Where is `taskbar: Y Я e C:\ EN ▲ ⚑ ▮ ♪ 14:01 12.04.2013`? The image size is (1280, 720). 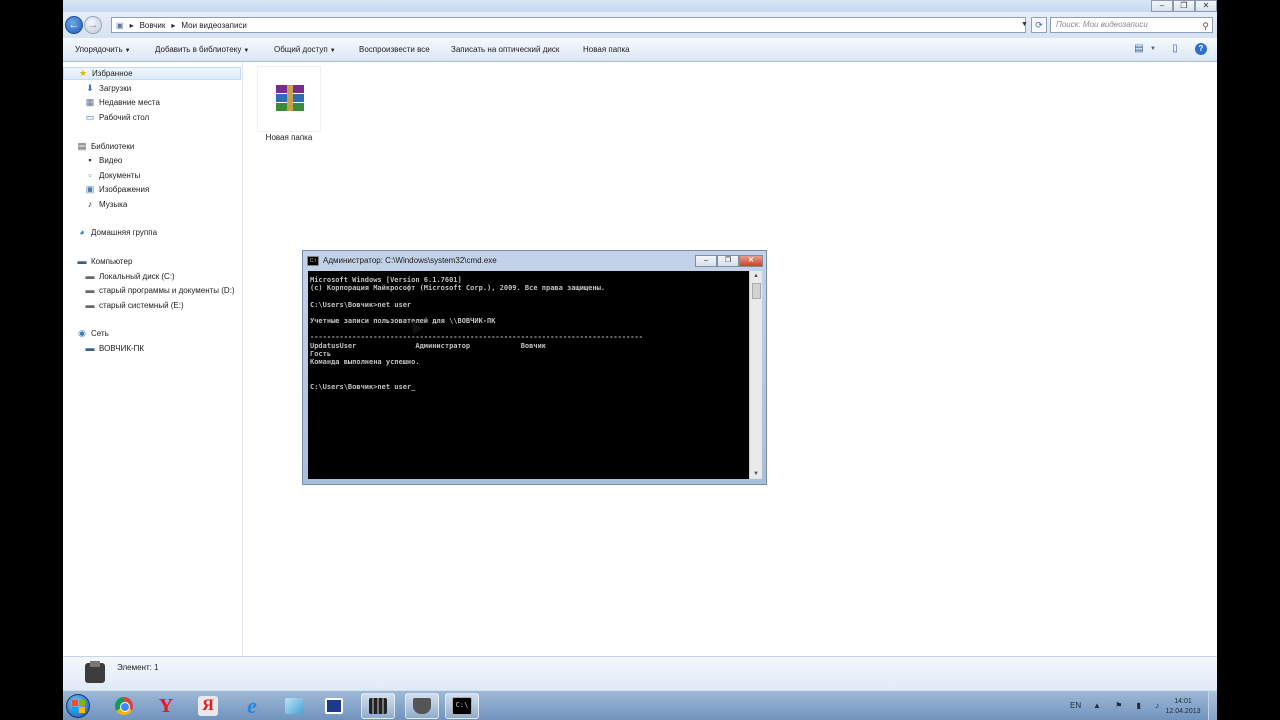
taskbar: Y Я e C:\ EN ▲ ⚑ ▮ ♪ 14:01 12.04.2013 is located at coordinates (640, 705).